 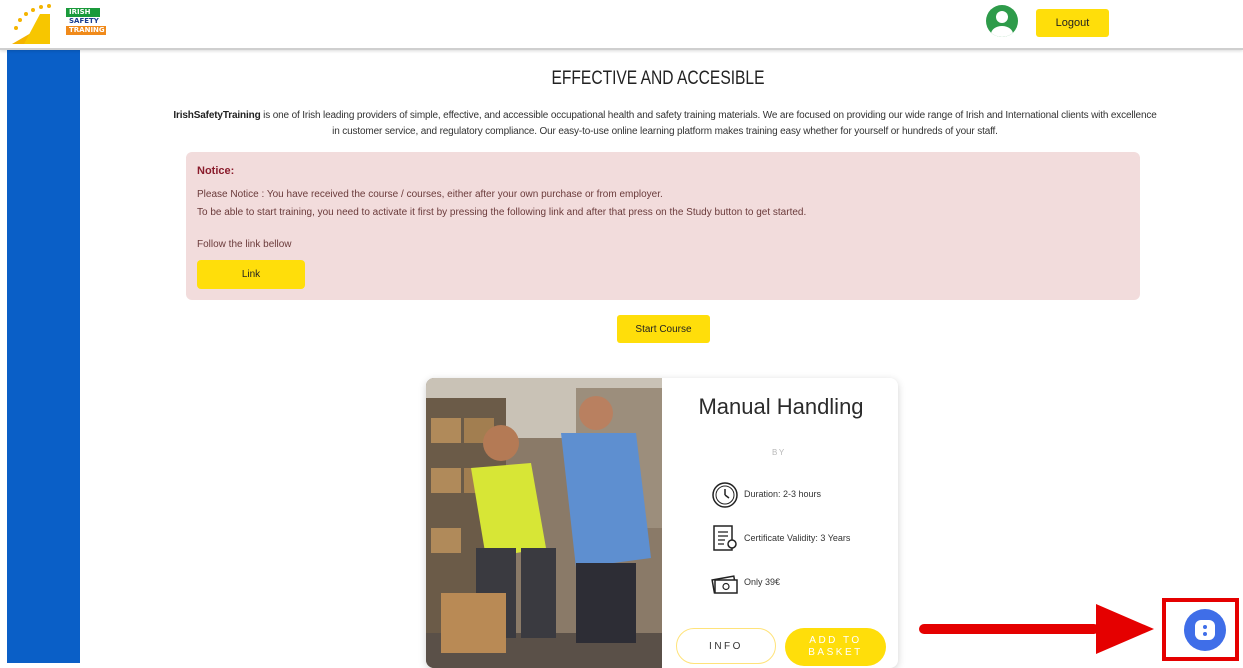 What do you see at coordinates (1009, 629) in the screenshot?
I see `annotation-arrow` at bounding box center [1009, 629].